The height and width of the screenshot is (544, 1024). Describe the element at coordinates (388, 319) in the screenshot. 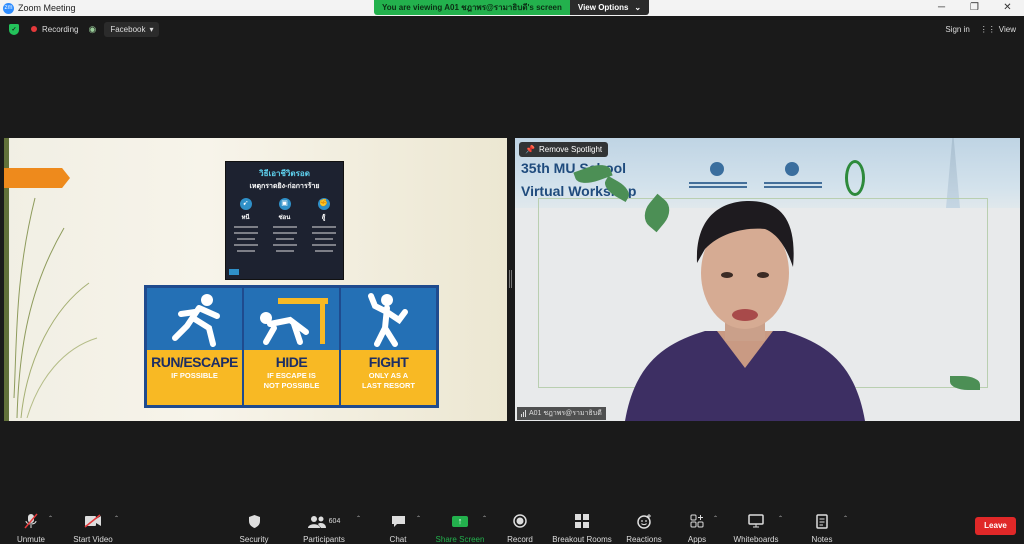

I see `fight-person-icon` at that location.